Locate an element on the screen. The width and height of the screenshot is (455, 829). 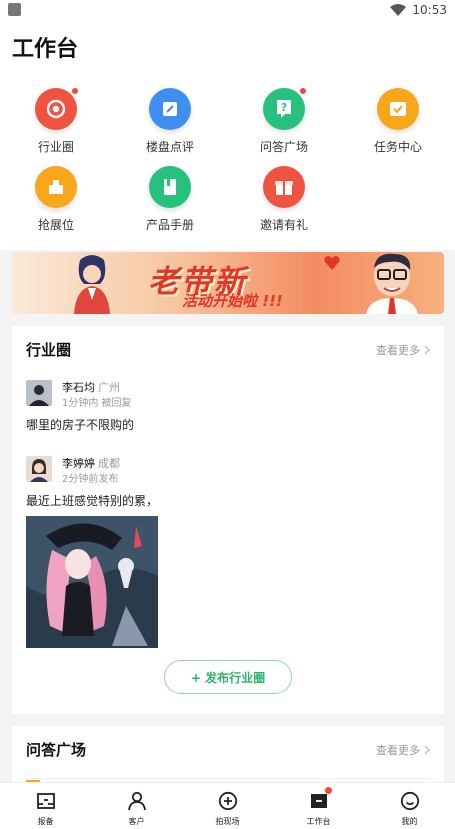
customer-icon is located at coordinates (136, 801).